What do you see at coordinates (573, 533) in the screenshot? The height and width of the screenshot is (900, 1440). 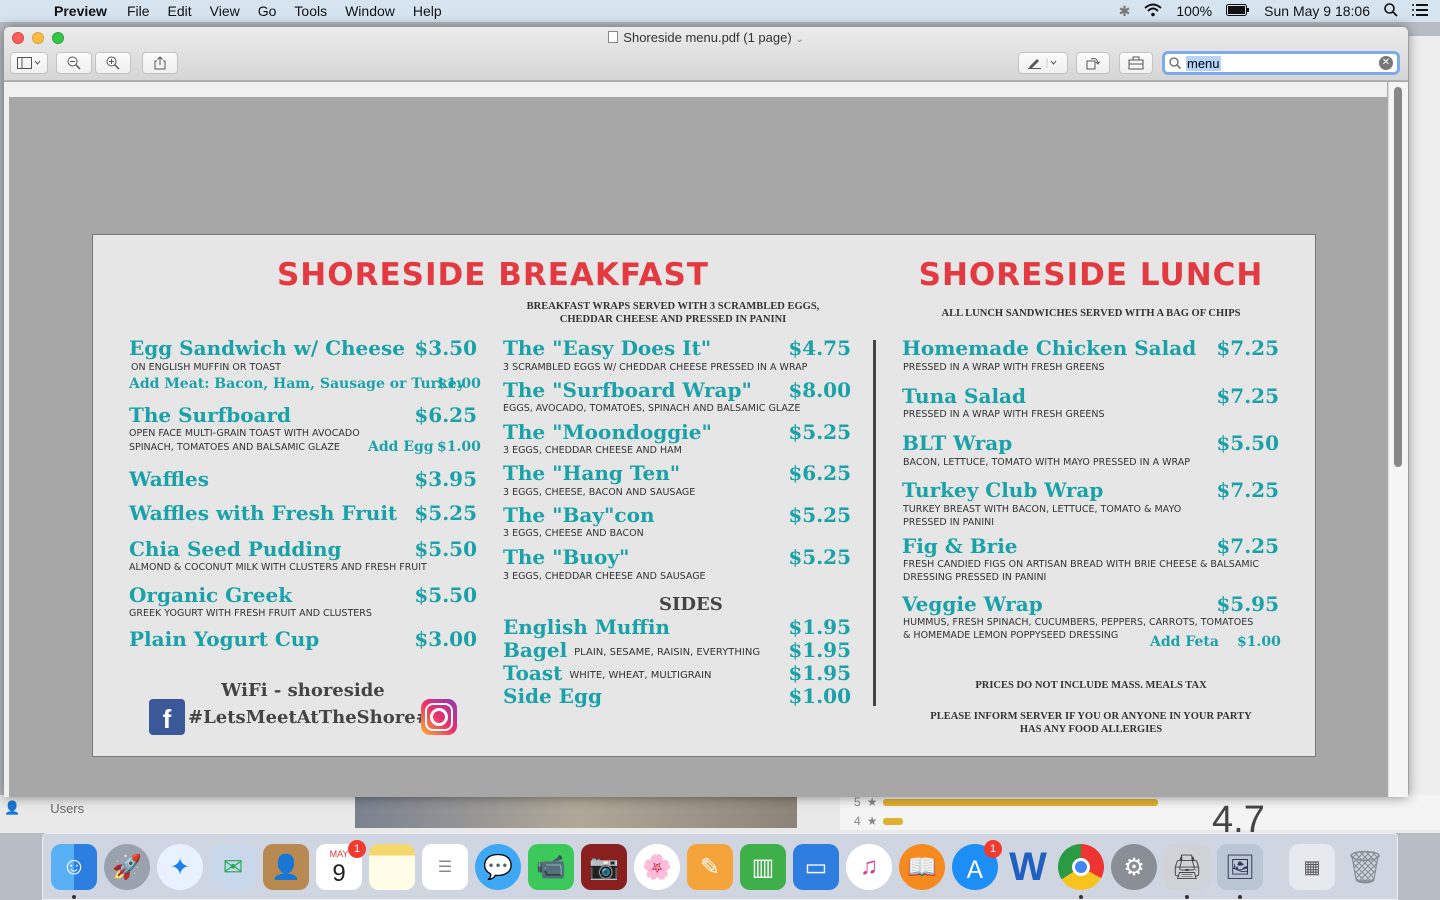 I see `menu-item-desc: 3 EGGS, CHEESE AND BACON` at bounding box center [573, 533].